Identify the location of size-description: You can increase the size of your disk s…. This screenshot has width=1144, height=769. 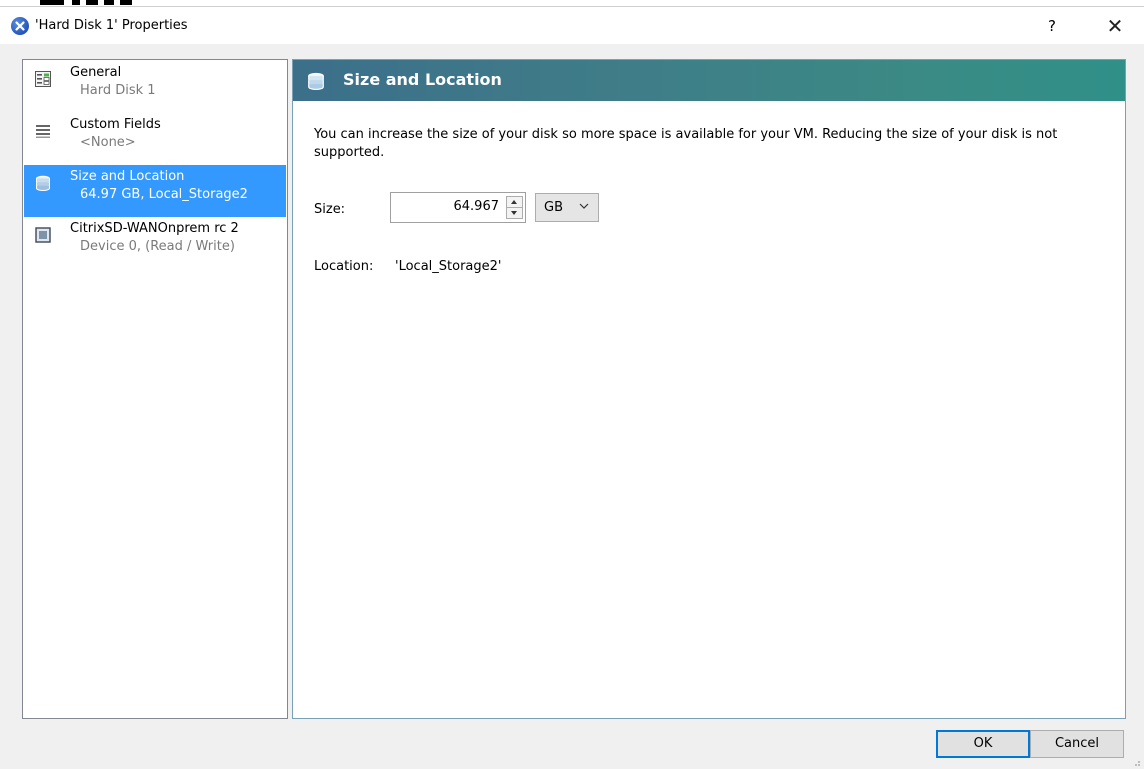
(686, 143).